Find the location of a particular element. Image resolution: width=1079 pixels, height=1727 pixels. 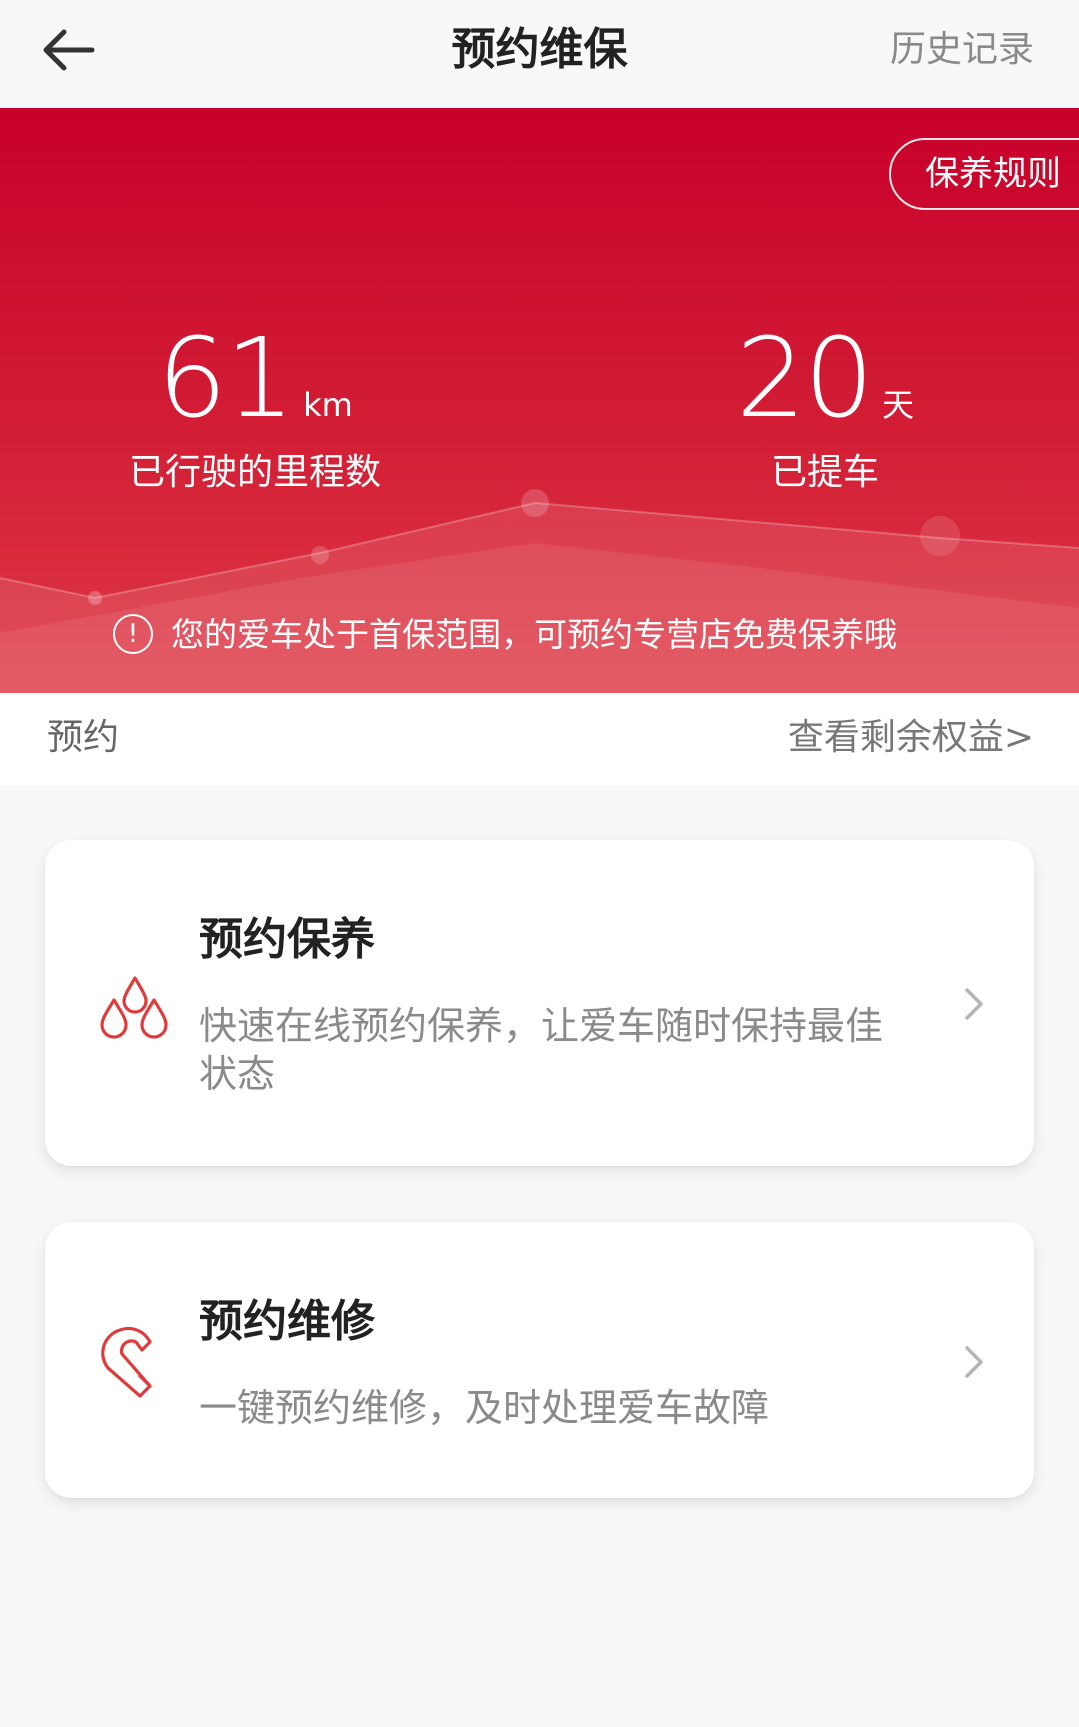

mileage-unit: km is located at coordinates (328, 405).